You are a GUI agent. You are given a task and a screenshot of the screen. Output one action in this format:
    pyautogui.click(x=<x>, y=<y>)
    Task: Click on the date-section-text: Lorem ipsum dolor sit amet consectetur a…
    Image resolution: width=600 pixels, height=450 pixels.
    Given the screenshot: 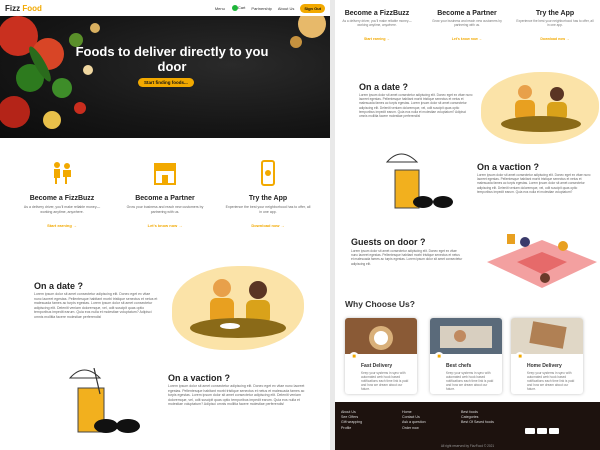 What is the action you would take?
    pyautogui.click(x=96, y=305)
    